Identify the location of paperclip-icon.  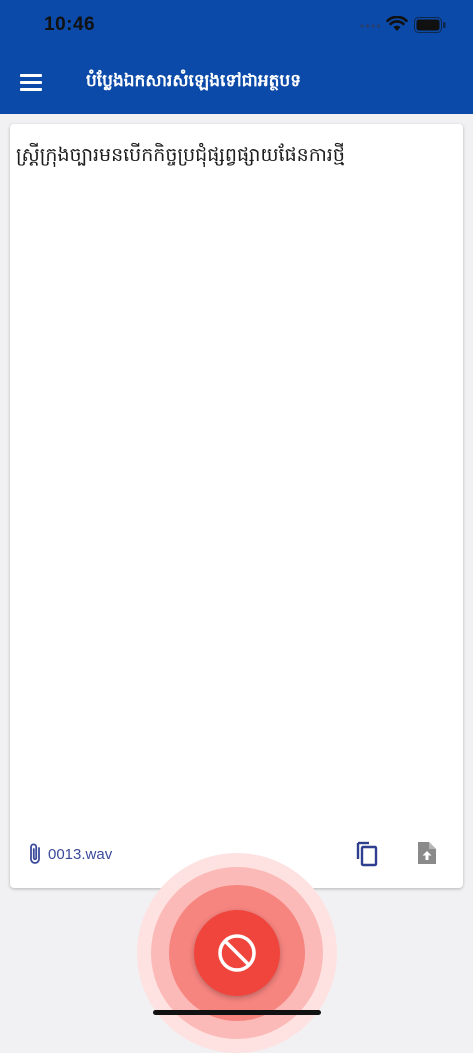
(35, 853).